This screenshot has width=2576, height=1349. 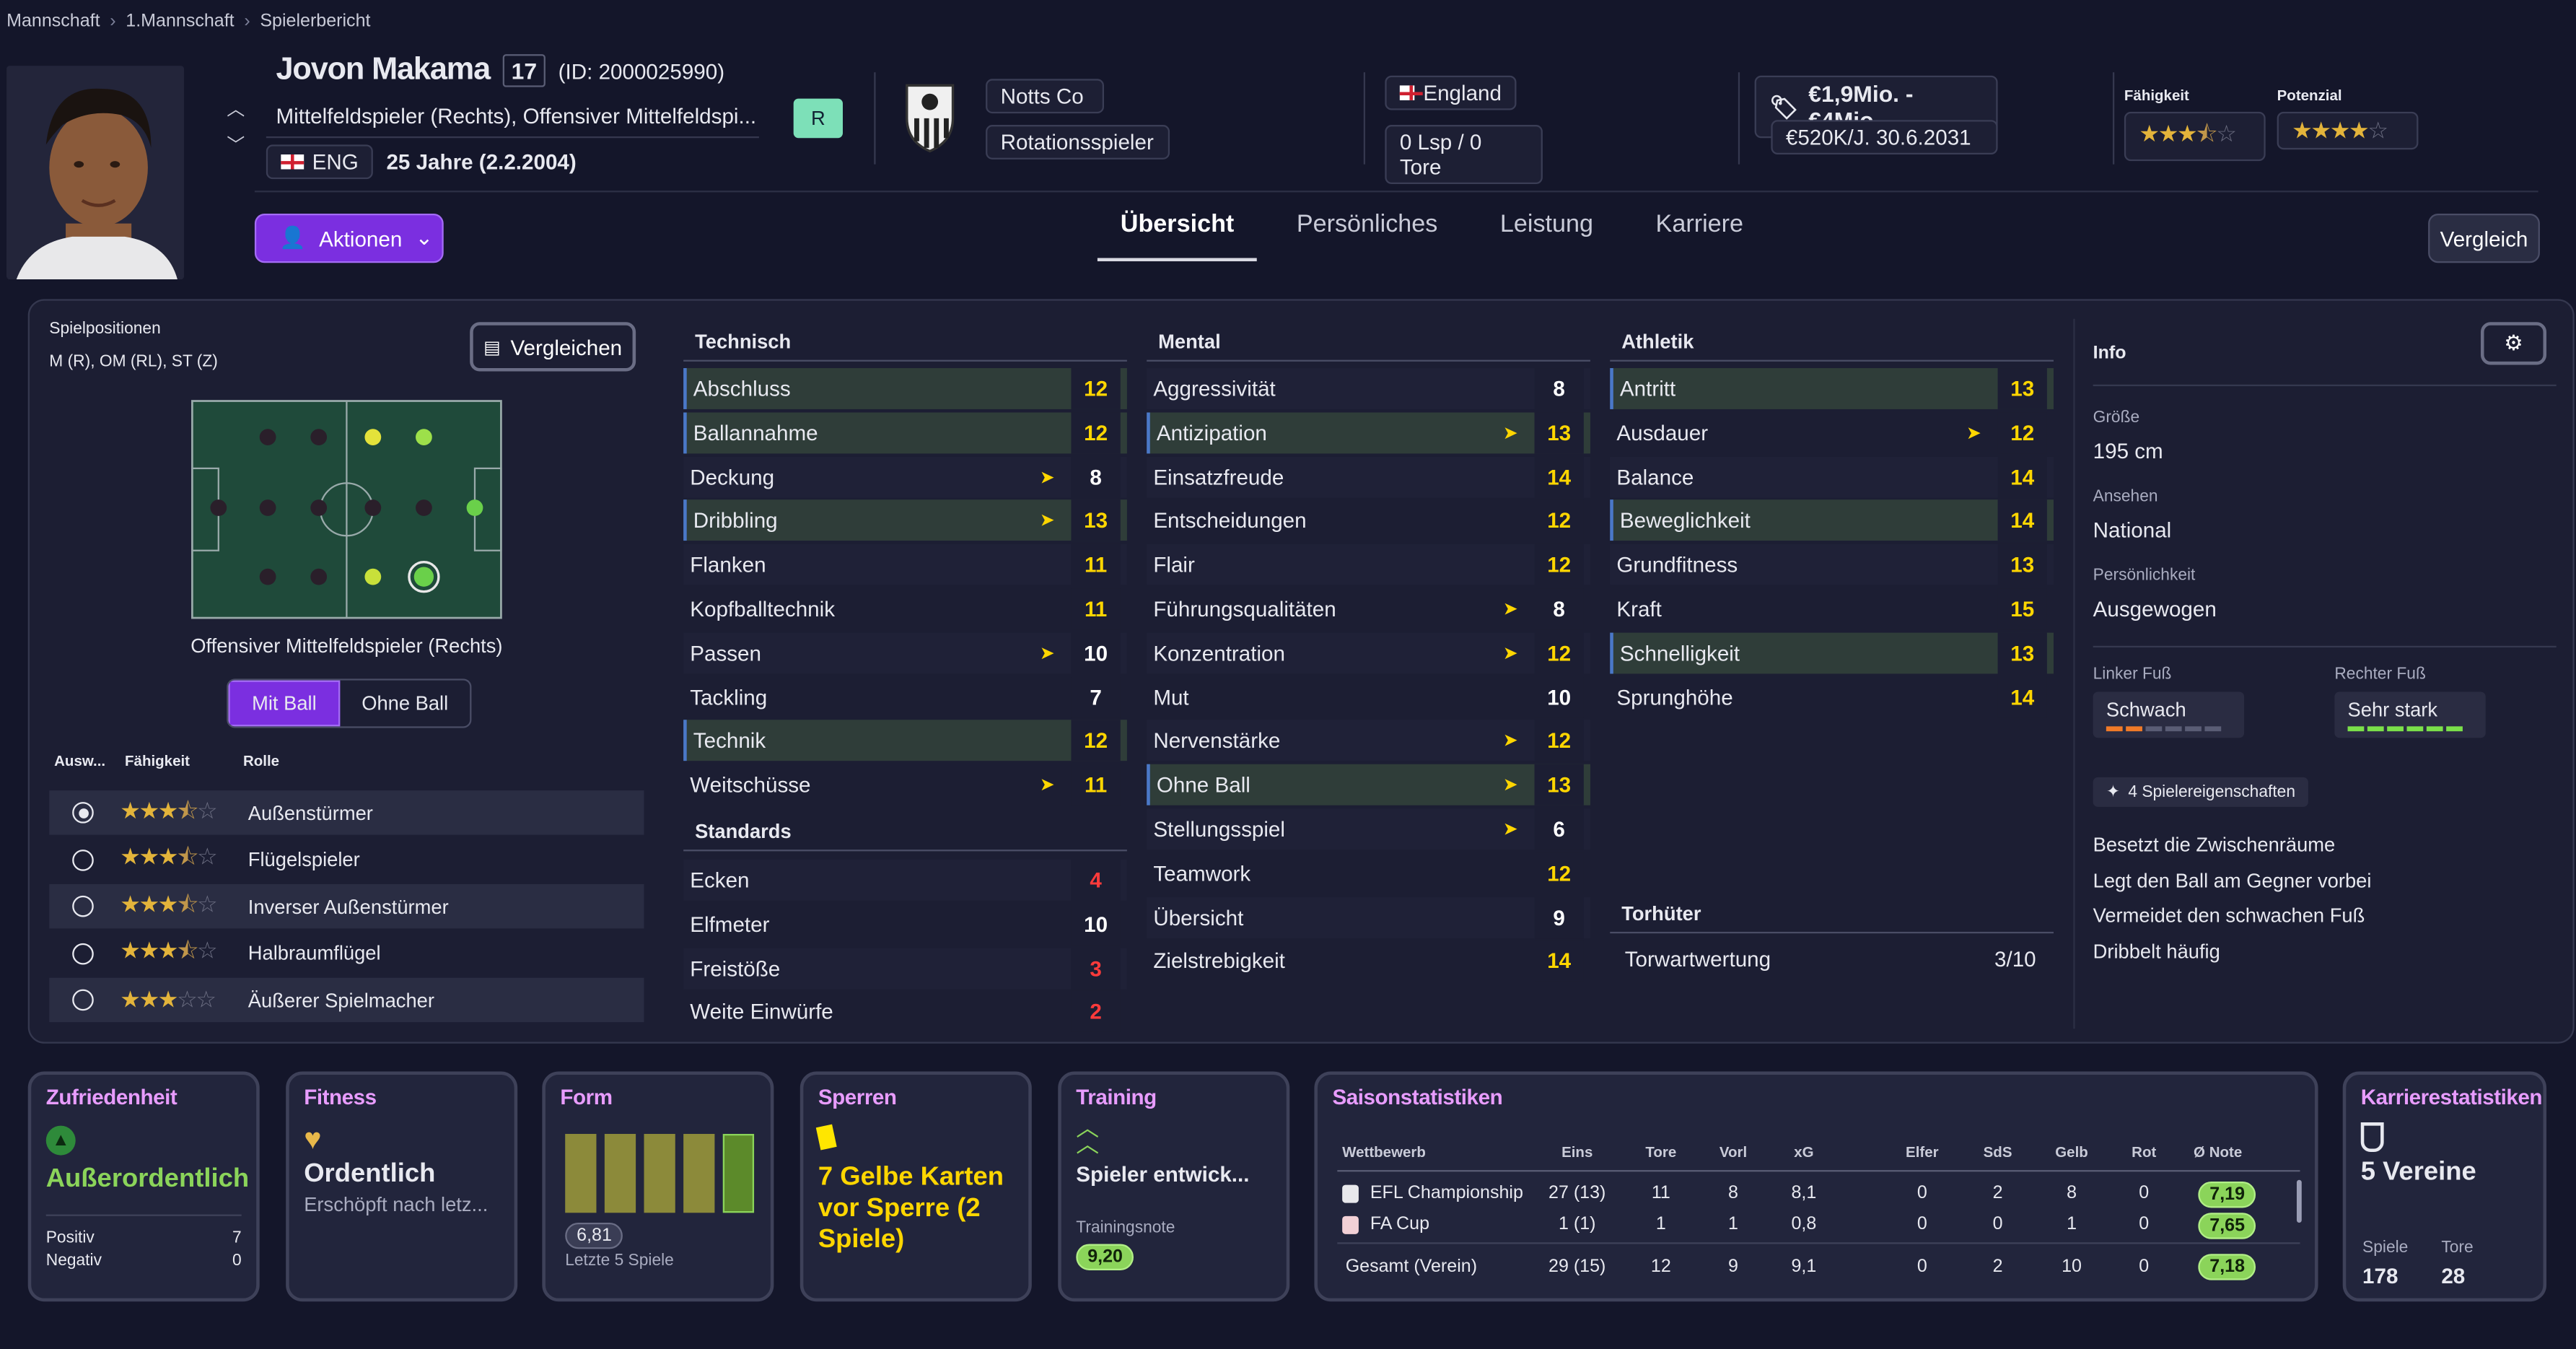 I want to click on attribute-row: Nervenstärke ➤ 12, so click(x=1368, y=741).